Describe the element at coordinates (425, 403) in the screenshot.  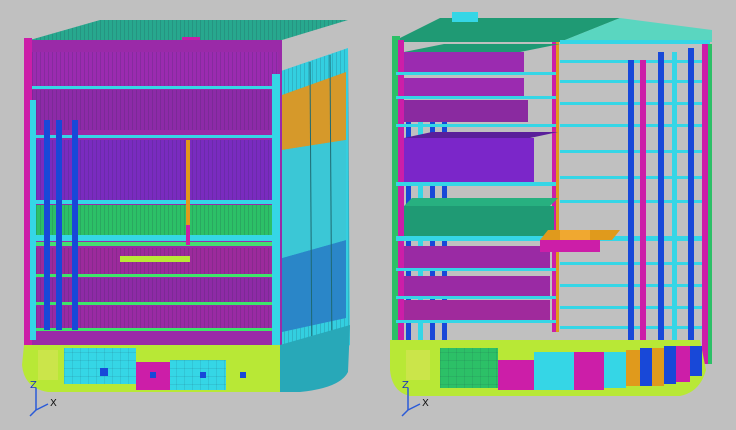
I see `right-x-label: X` at that location.